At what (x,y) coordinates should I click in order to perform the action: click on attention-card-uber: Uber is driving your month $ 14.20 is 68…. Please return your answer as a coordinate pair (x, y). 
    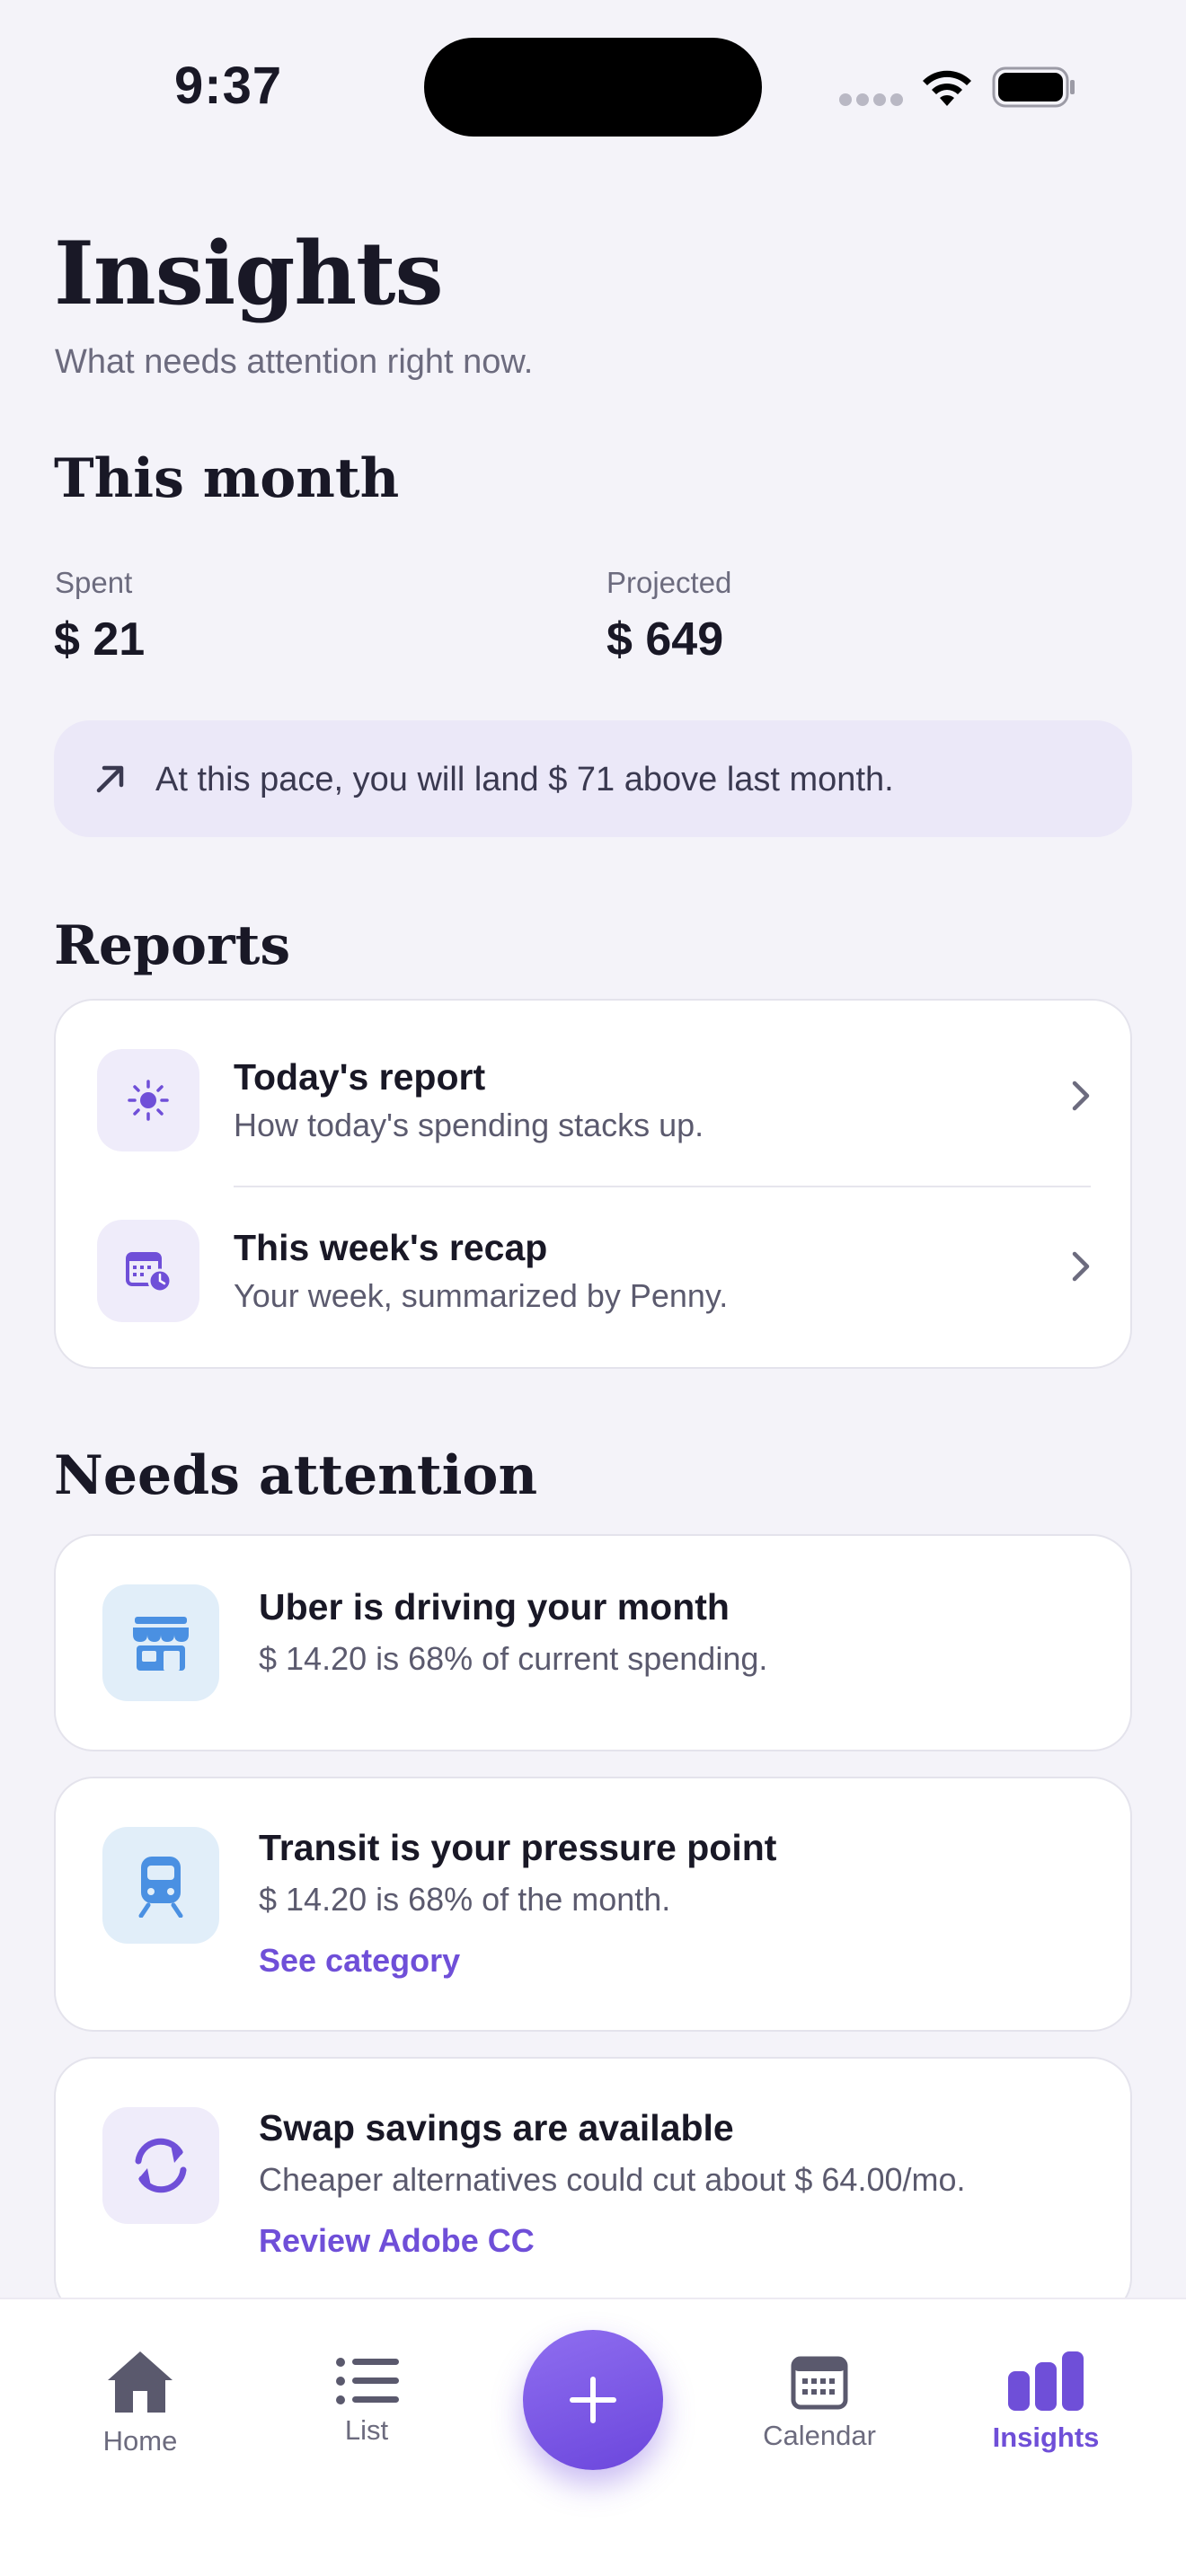
    Looking at the image, I should click on (593, 1642).